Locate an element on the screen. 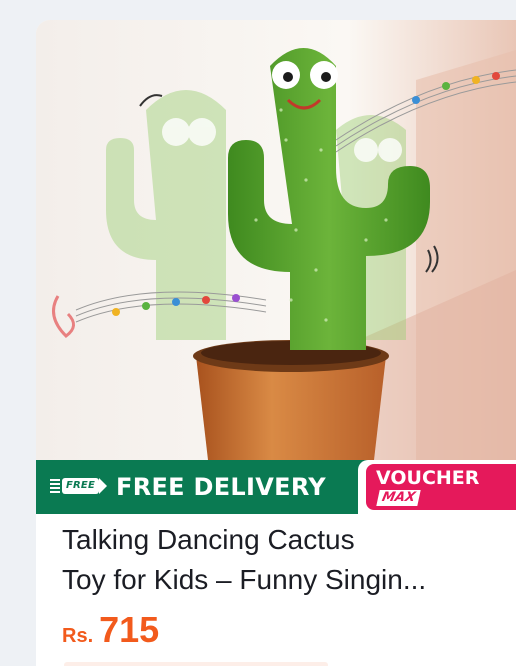  product-price: Rs. 715 is located at coordinates (110, 630).